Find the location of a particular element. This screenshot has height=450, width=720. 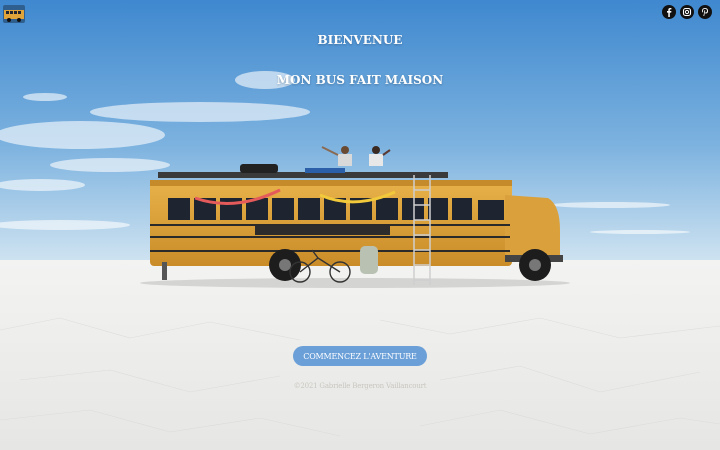

instagram-icon is located at coordinates (687, 12).